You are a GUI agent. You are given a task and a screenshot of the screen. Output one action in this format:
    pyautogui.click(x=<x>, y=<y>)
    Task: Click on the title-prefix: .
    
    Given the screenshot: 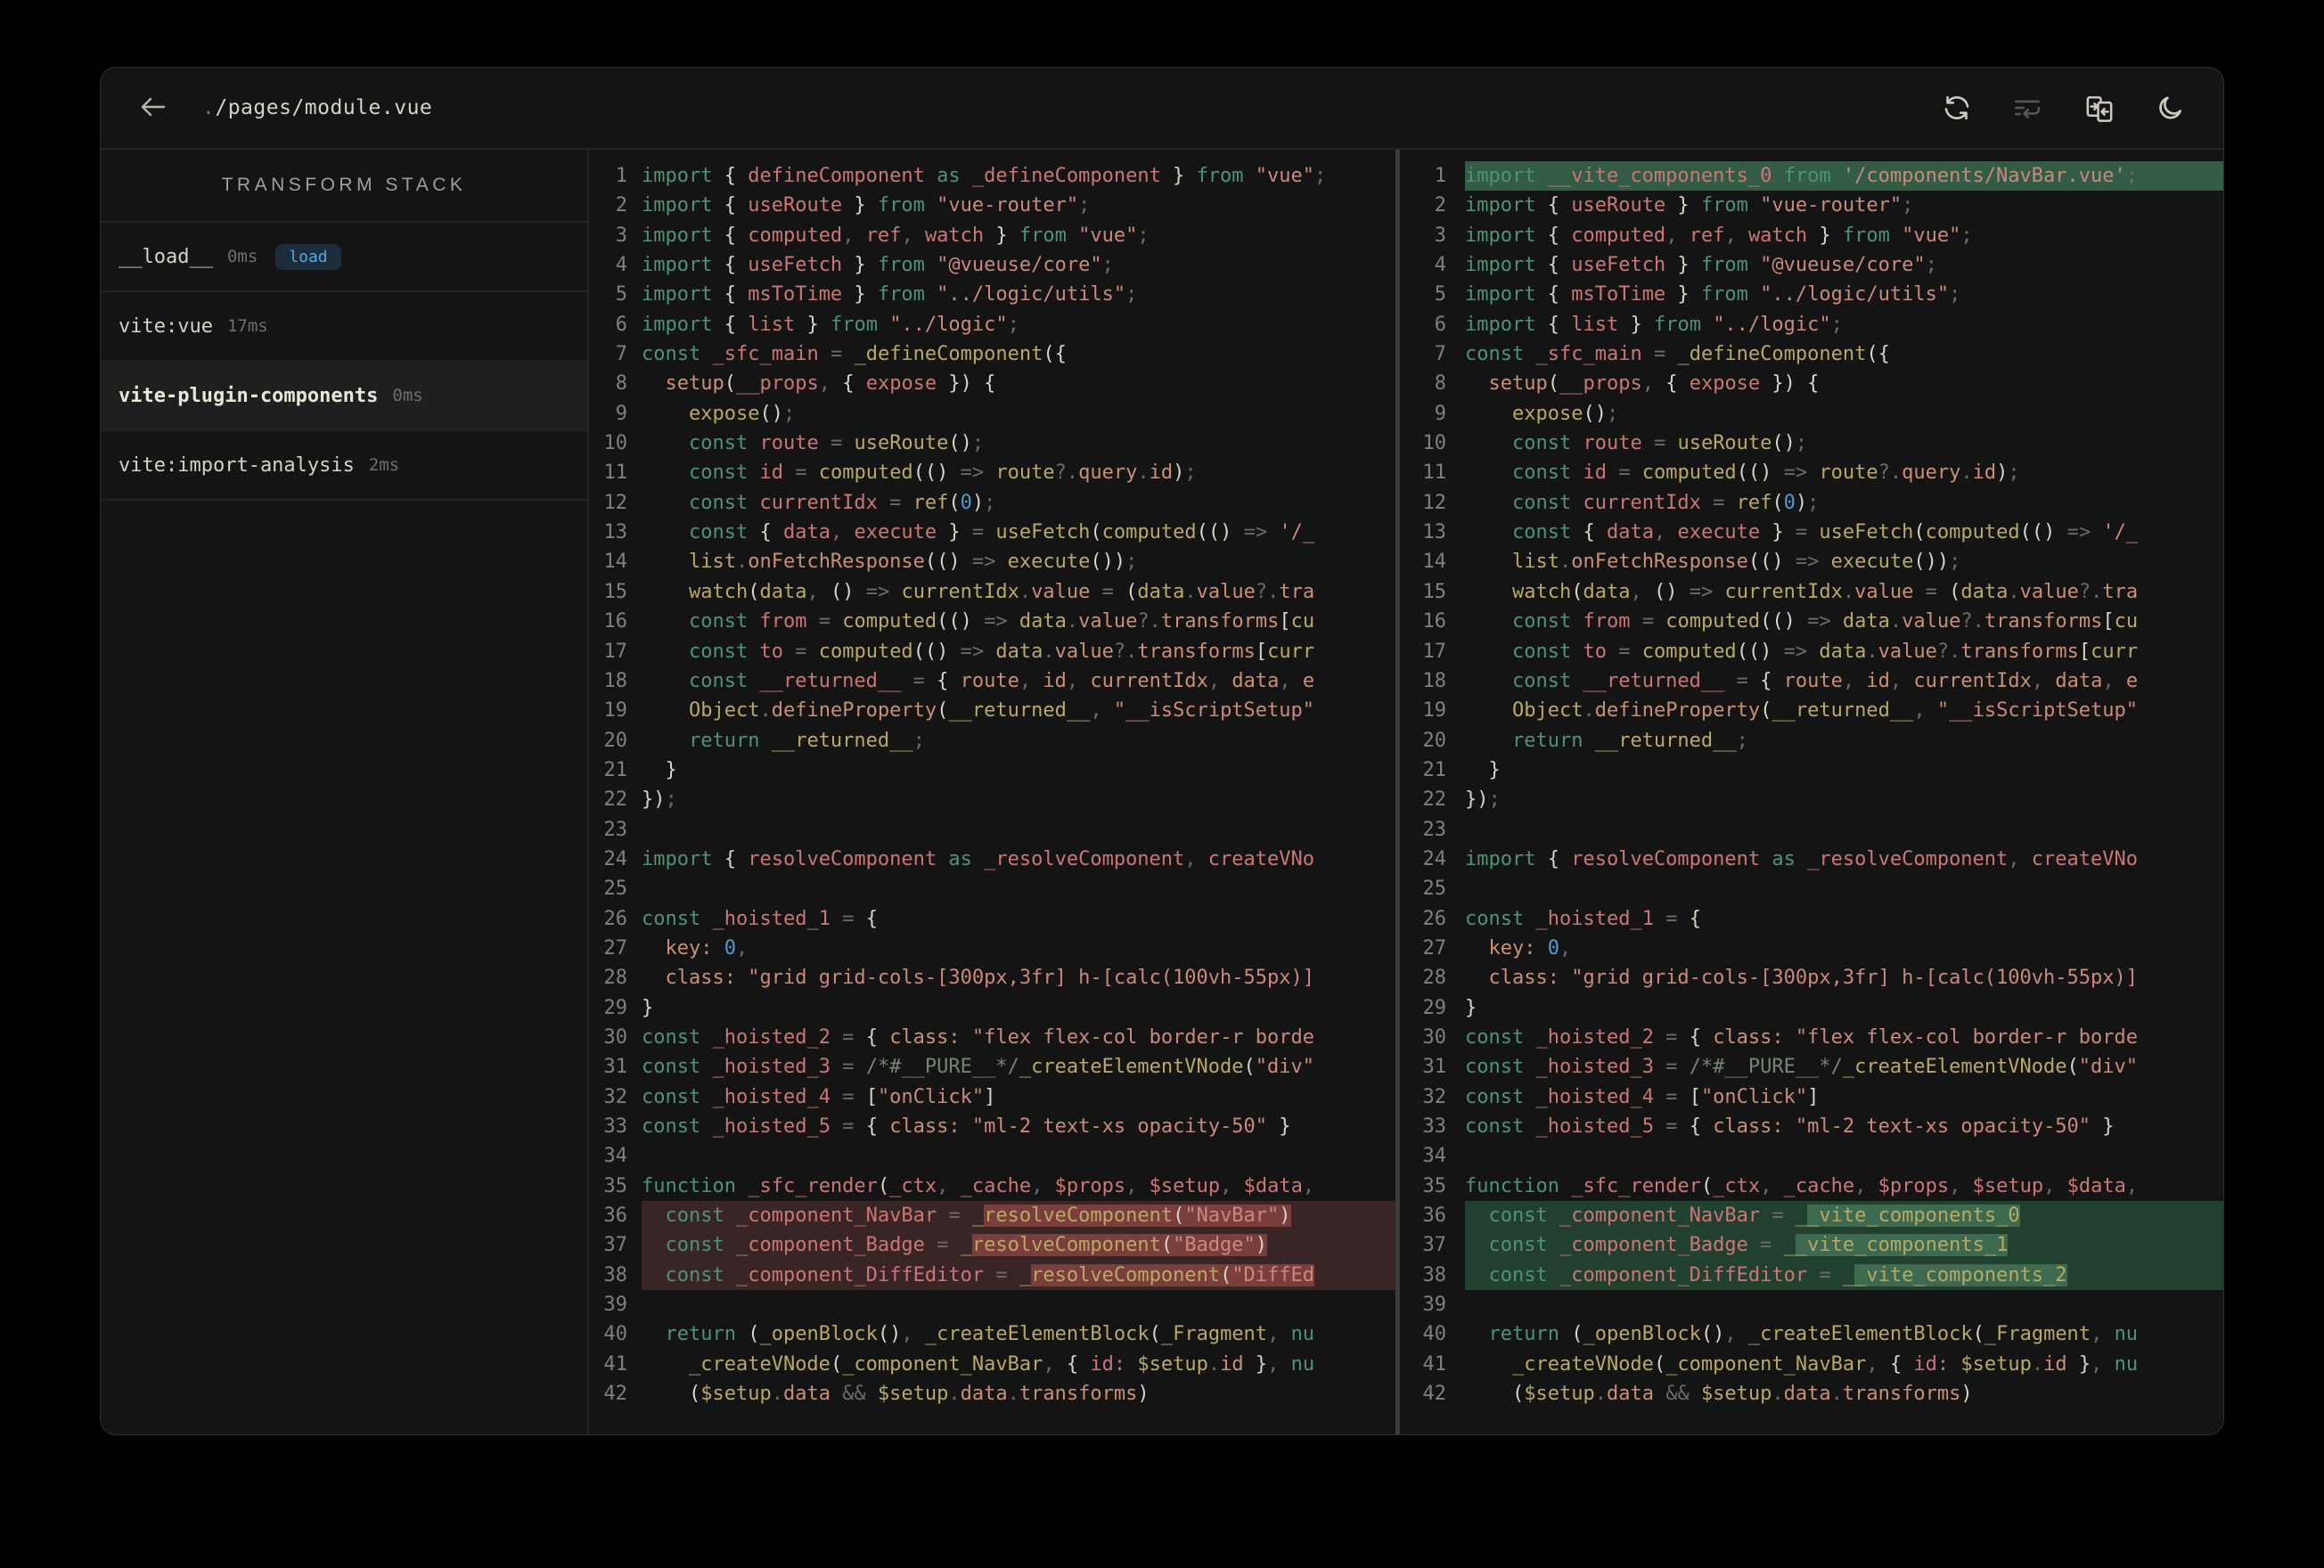 What is the action you would take?
    pyautogui.click(x=209, y=107)
    